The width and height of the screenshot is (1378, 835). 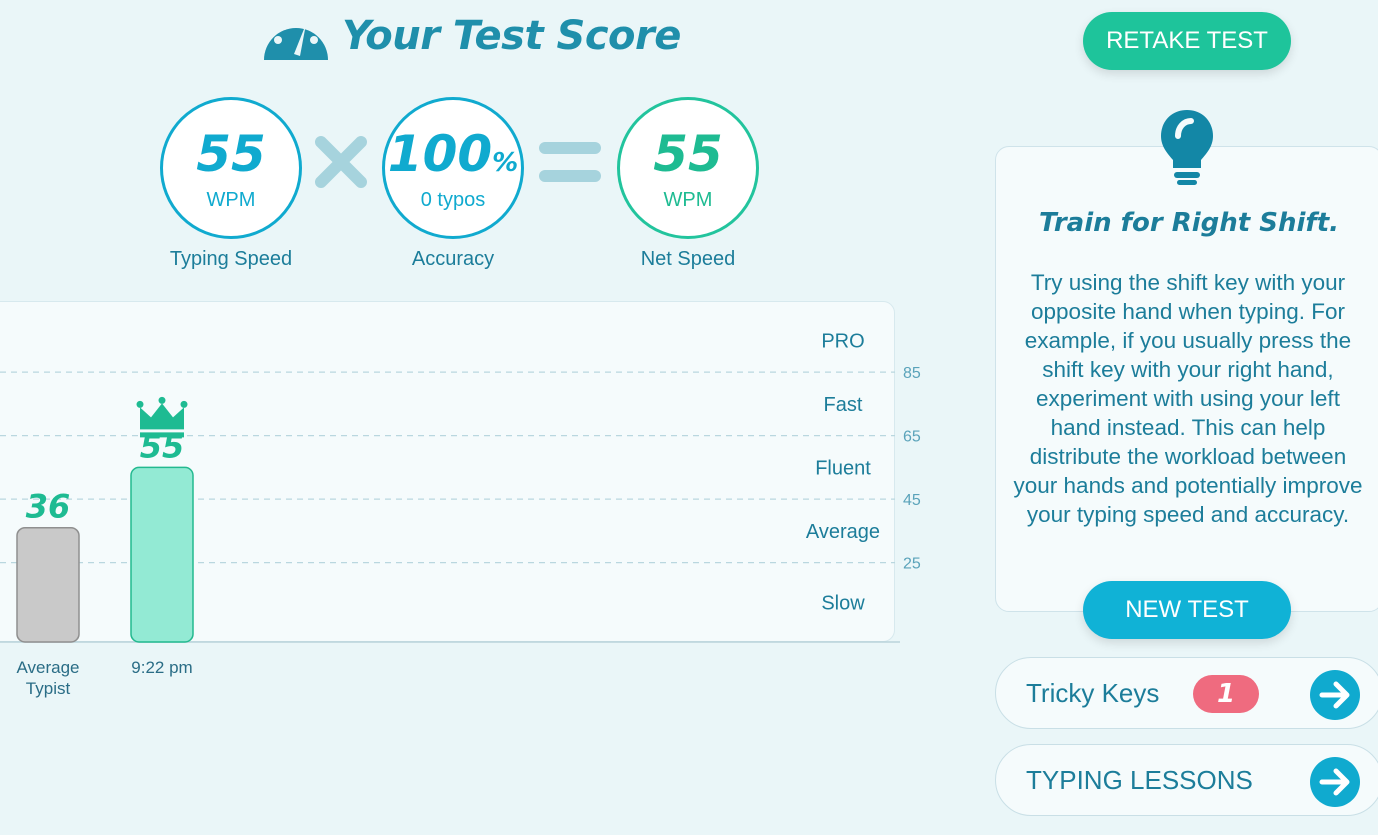 I want to click on tricky-keys-label: Tricky Keys, so click(x=1093, y=693).